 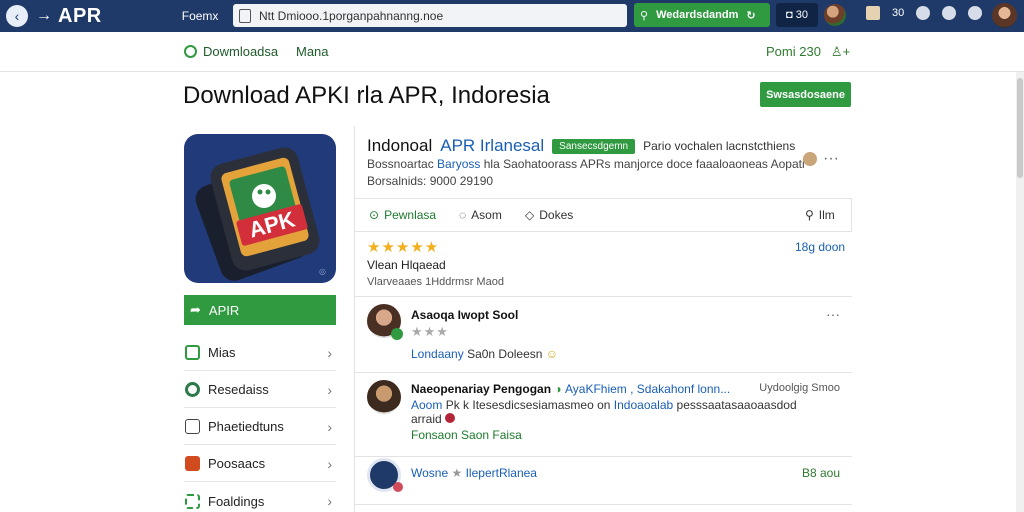 What do you see at coordinates (530, 215) in the screenshot?
I see `tag-icon: ◇` at bounding box center [530, 215].